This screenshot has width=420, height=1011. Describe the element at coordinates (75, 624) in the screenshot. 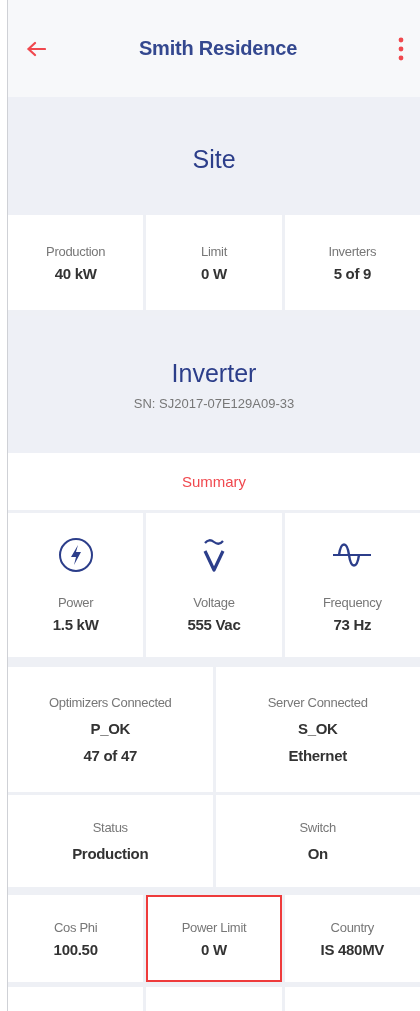

I see `info-value: 1.5 kW` at that location.